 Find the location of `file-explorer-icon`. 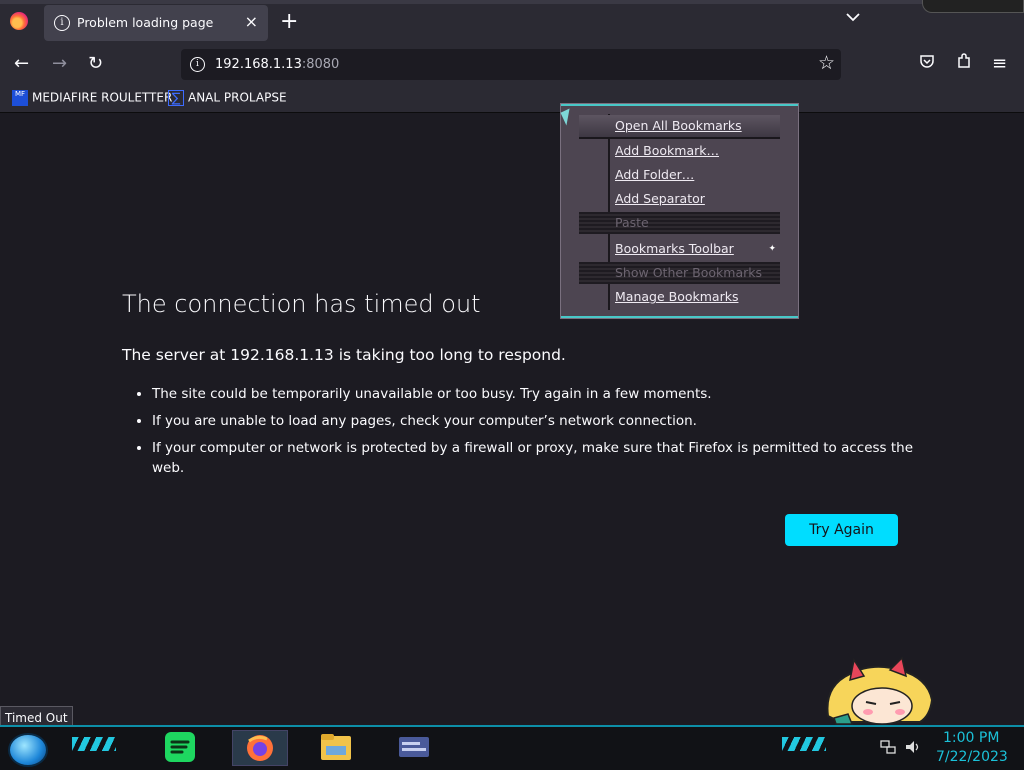

file-explorer-icon is located at coordinates (336, 747).